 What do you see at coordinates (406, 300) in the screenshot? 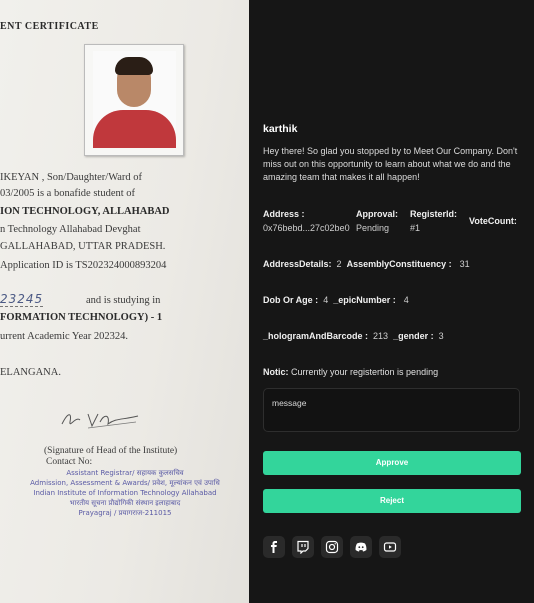
I see `epic-number-value: 4` at bounding box center [406, 300].